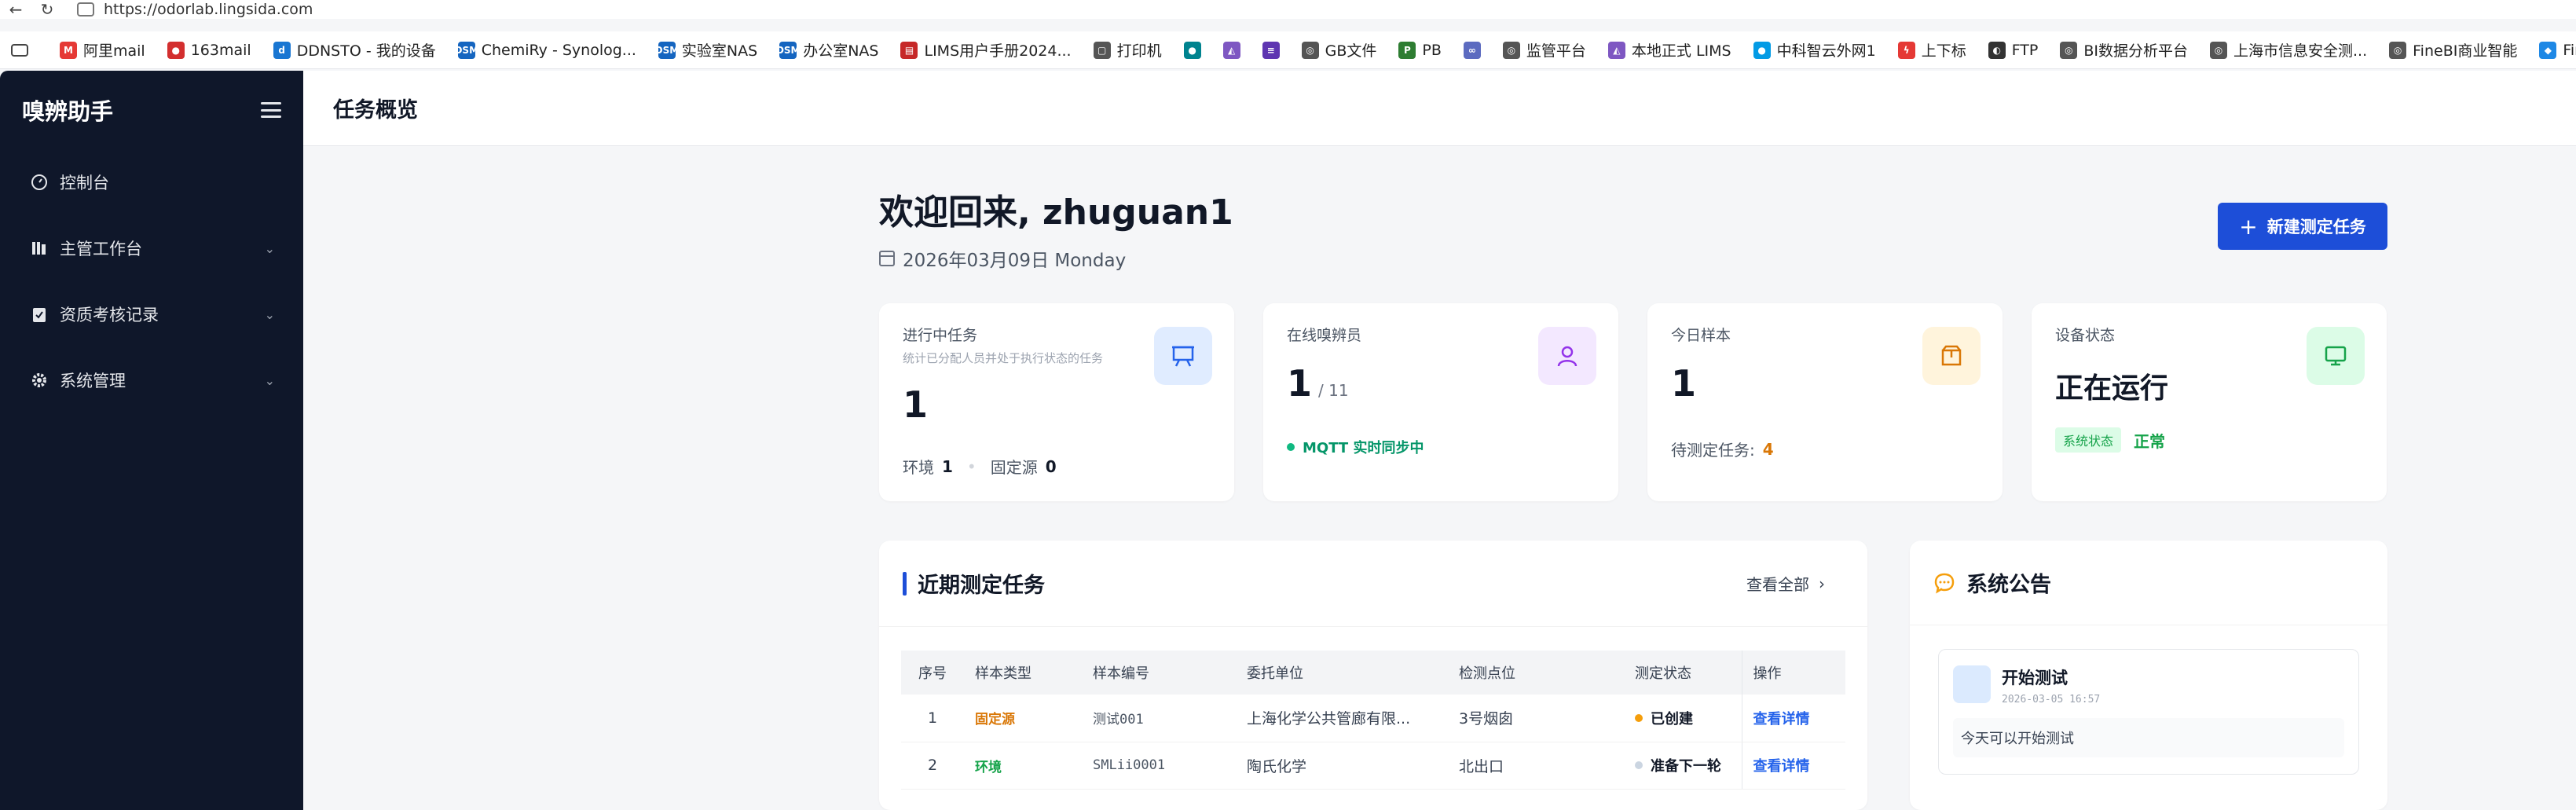 The image size is (2576, 810). Describe the element at coordinates (2008, 585) in the screenshot. I see `announcements-title: 系统公告` at that location.